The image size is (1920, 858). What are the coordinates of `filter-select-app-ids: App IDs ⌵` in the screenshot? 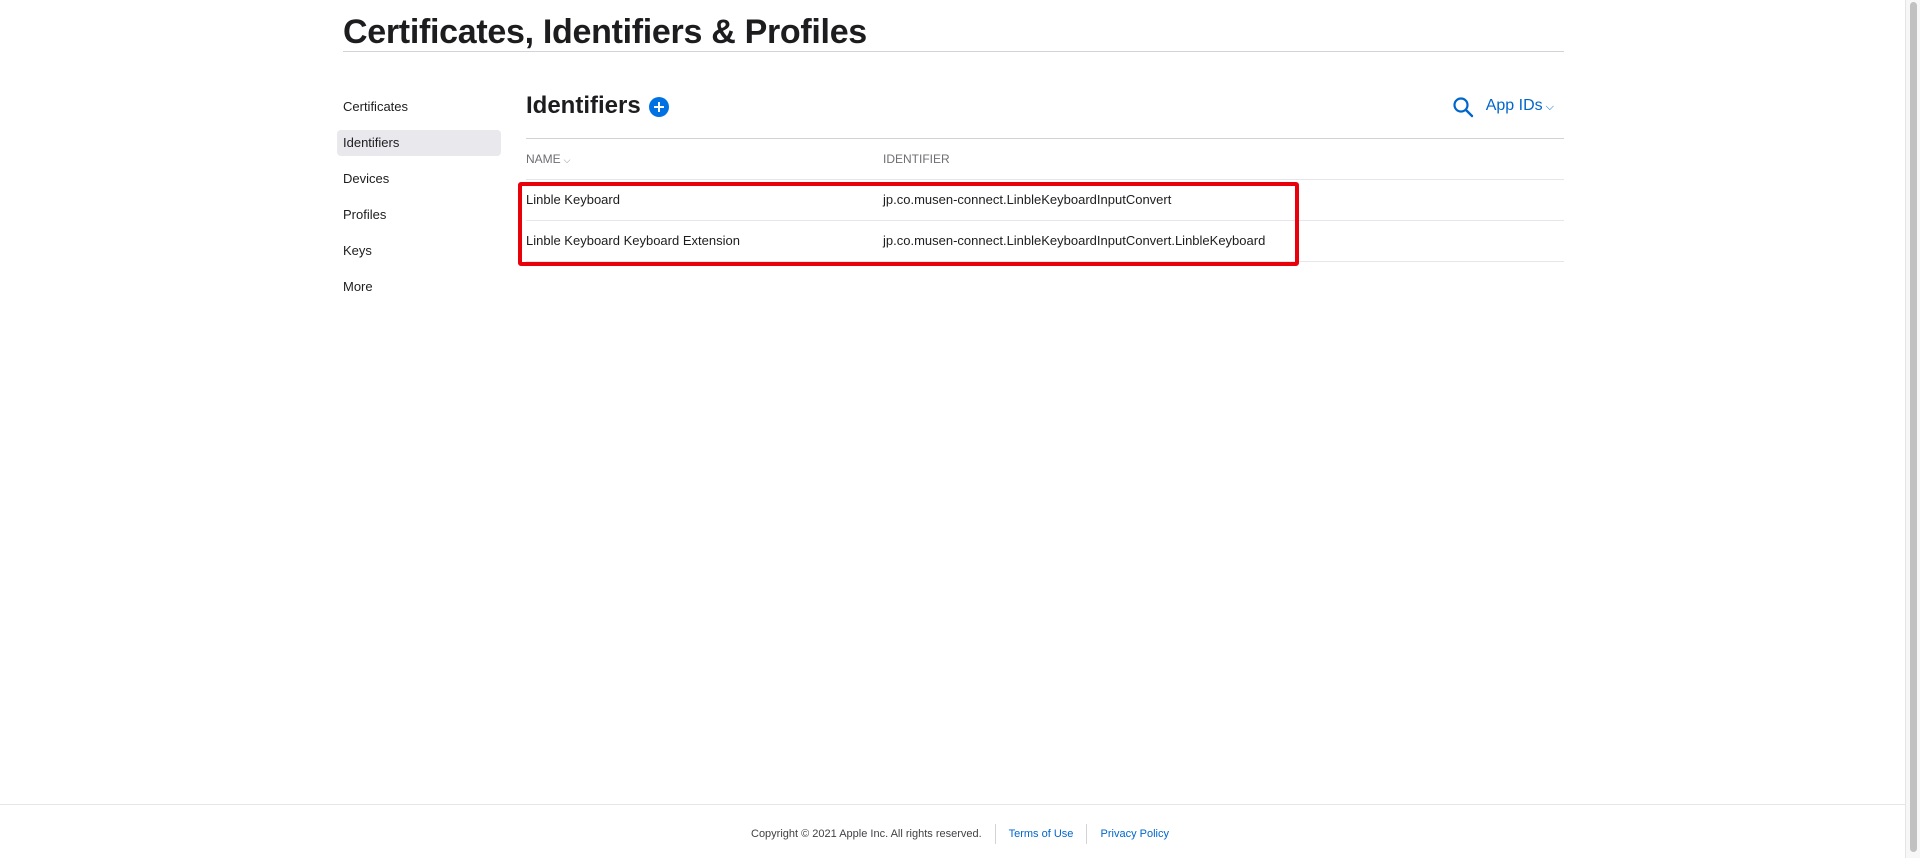 It's located at (1520, 106).